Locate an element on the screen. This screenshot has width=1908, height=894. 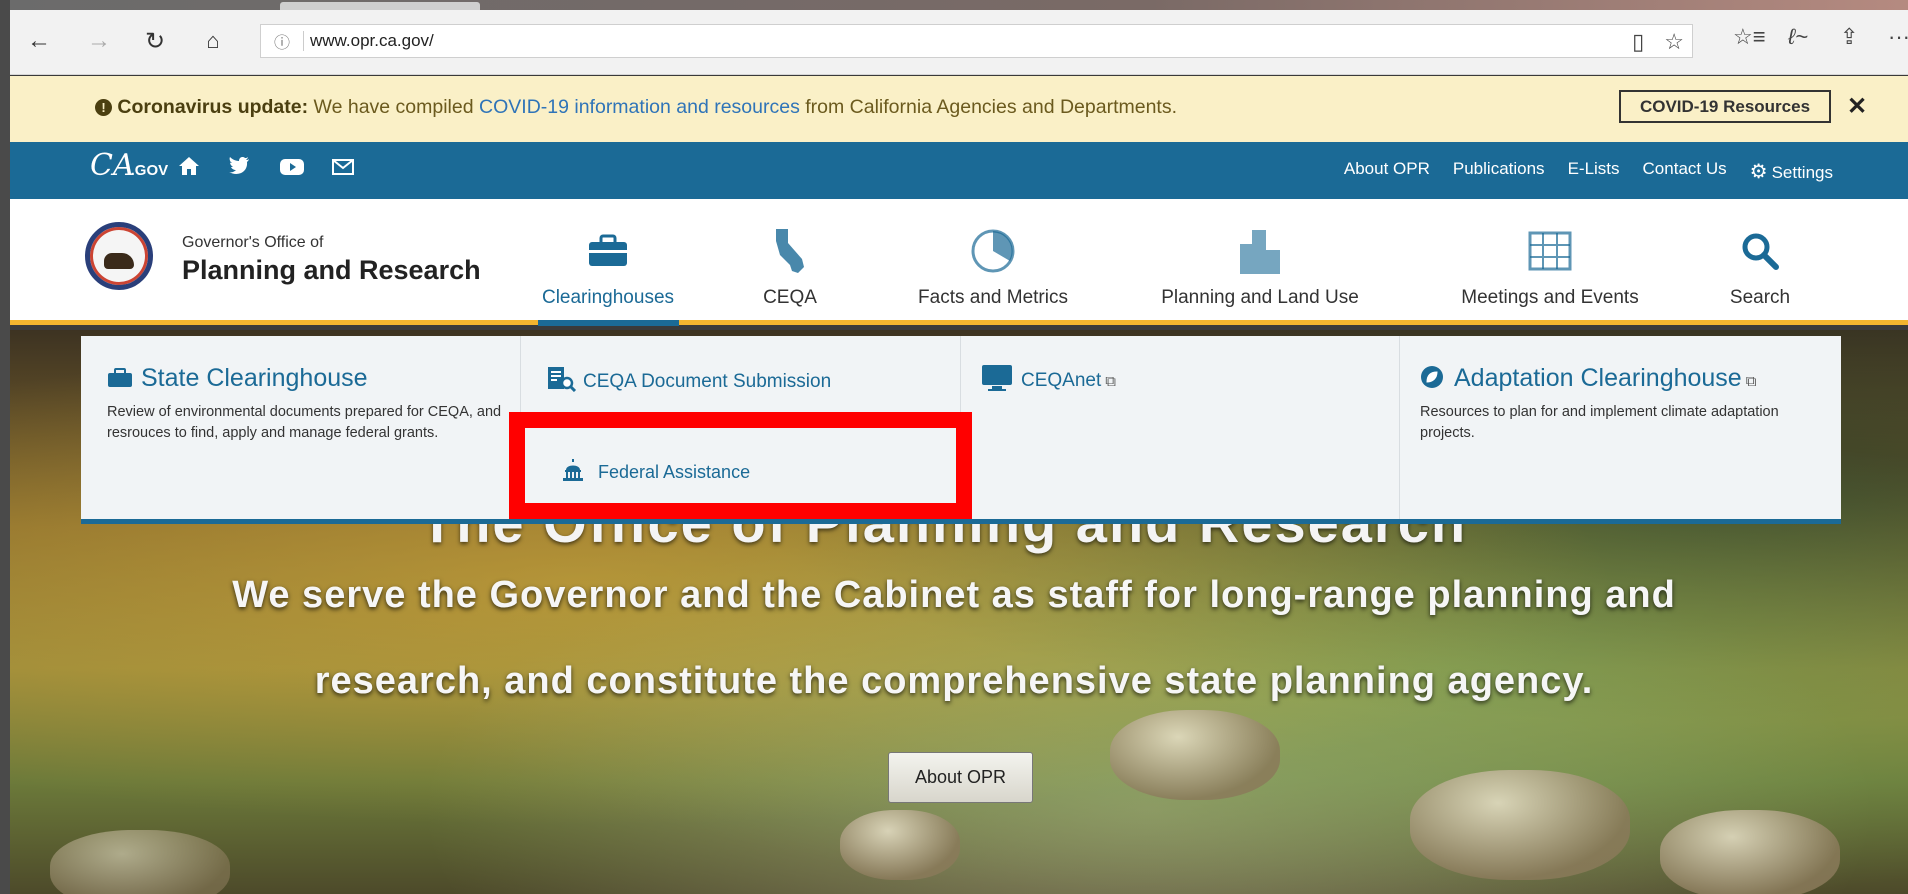
state-clearinghouse-link: State Clearinghouse is located at coordinates (237, 378).